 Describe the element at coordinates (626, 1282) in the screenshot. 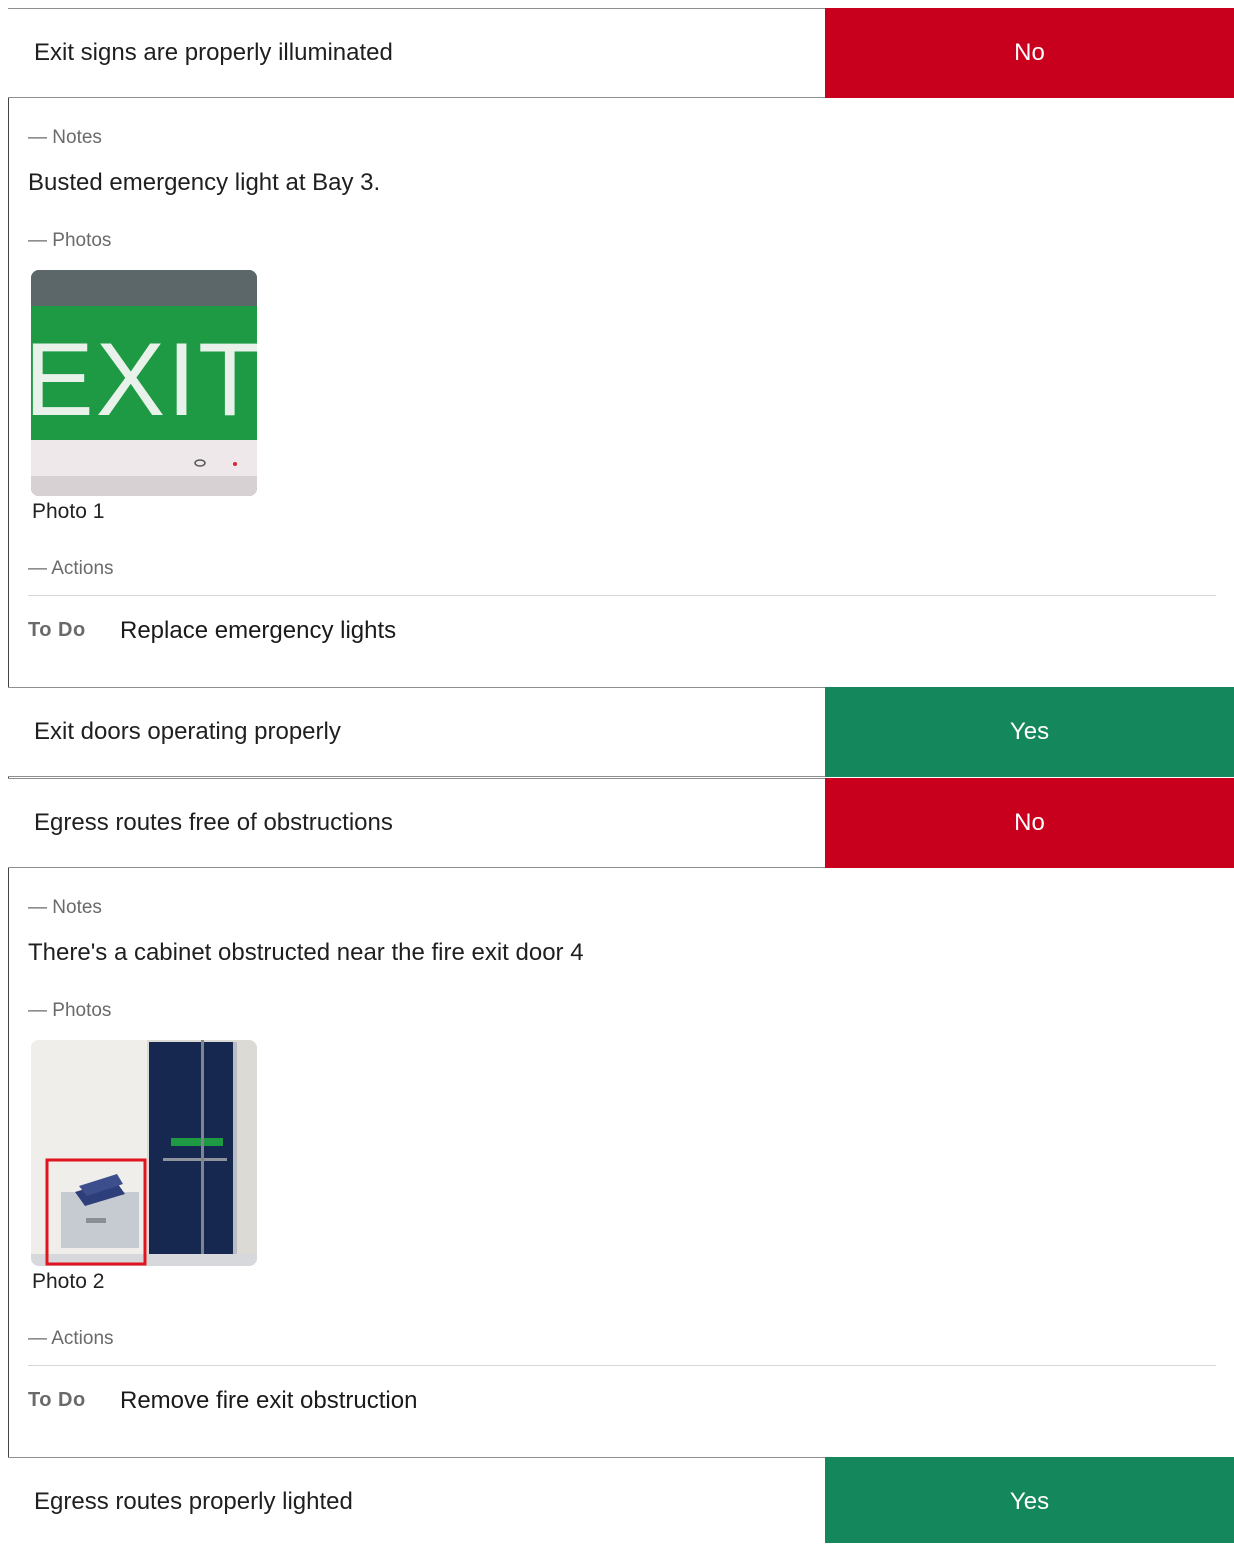

I see `photo-caption-block: Photo 2` at that location.